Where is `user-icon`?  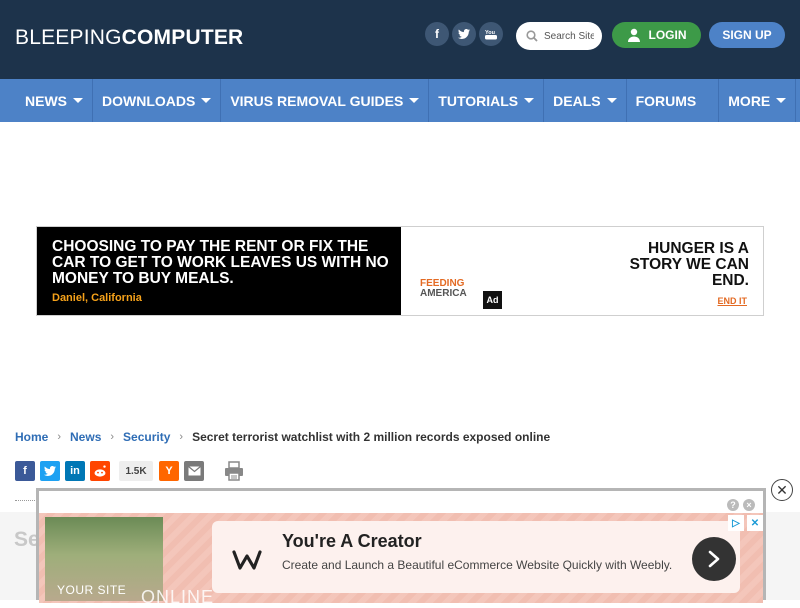
user-icon is located at coordinates (633, 35).